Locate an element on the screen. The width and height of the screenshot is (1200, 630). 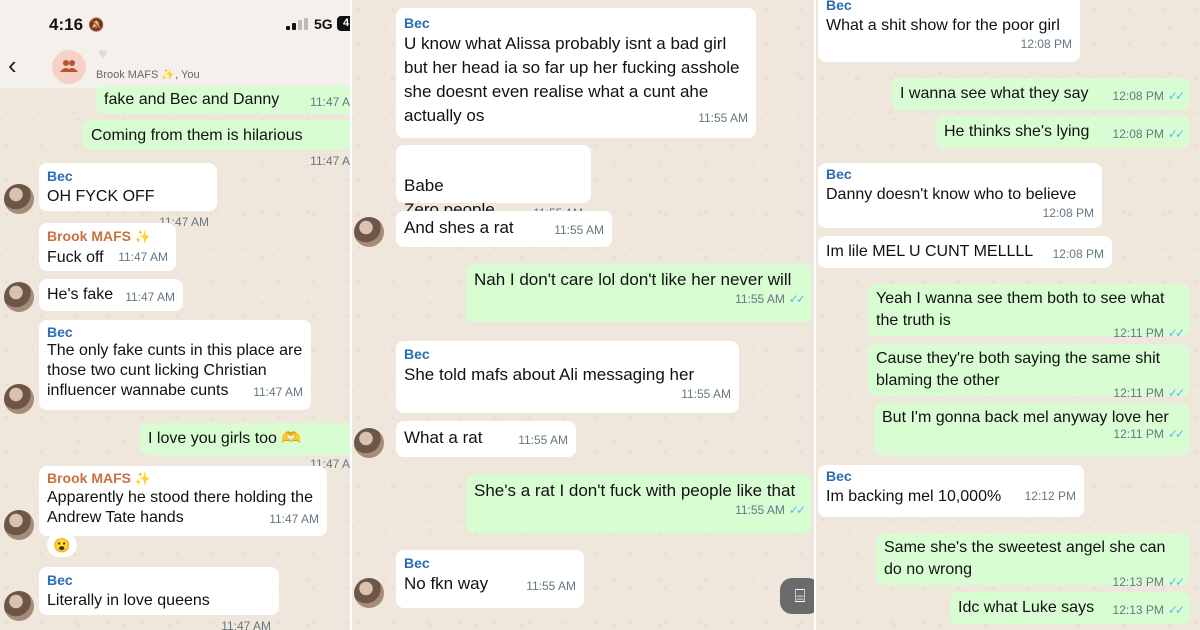
message-text: And shes a rat is located at coordinates (459, 227).